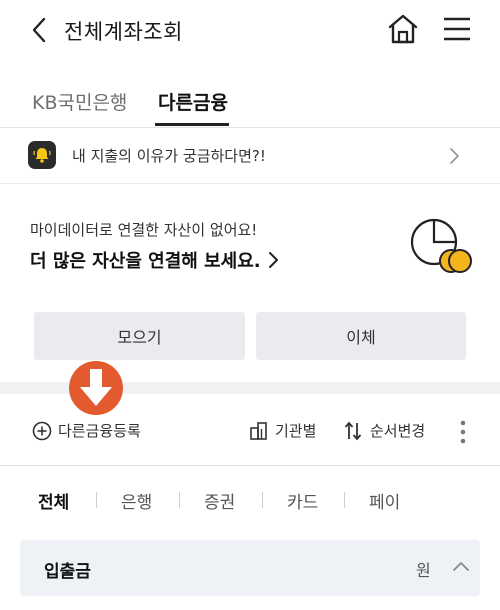 The height and width of the screenshot is (610, 500). I want to click on top-bar: 전체계좌조회, so click(250, 31).